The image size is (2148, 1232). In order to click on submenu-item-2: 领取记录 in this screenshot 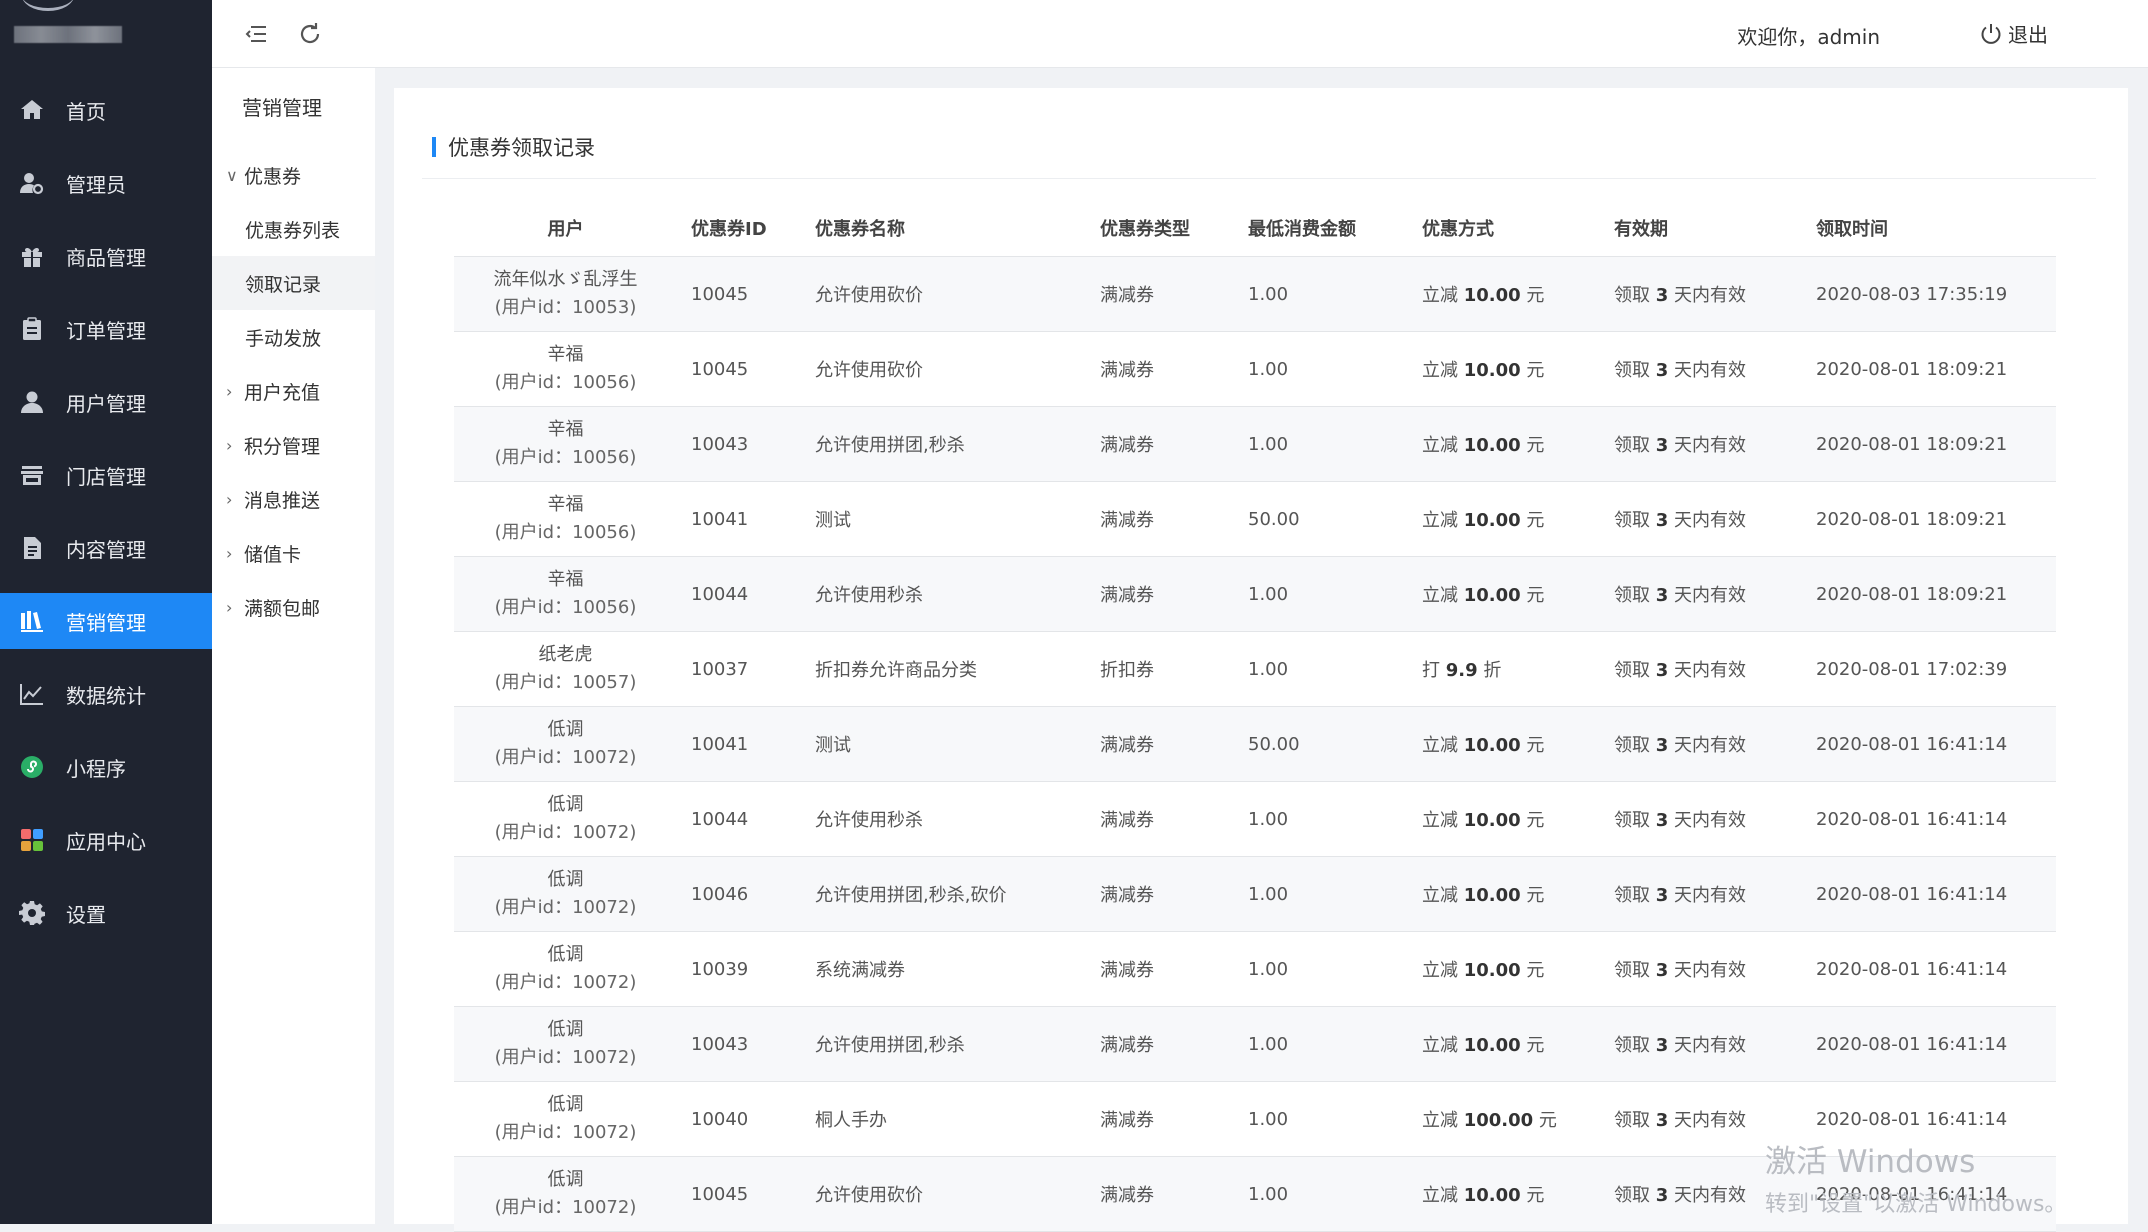, I will do `click(293, 283)`.